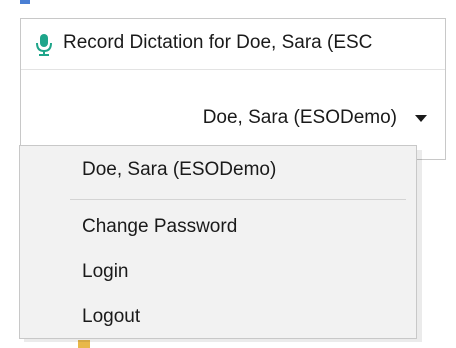 The image size is (456, 348). I want to click on folder-icon, so click(25, 2).